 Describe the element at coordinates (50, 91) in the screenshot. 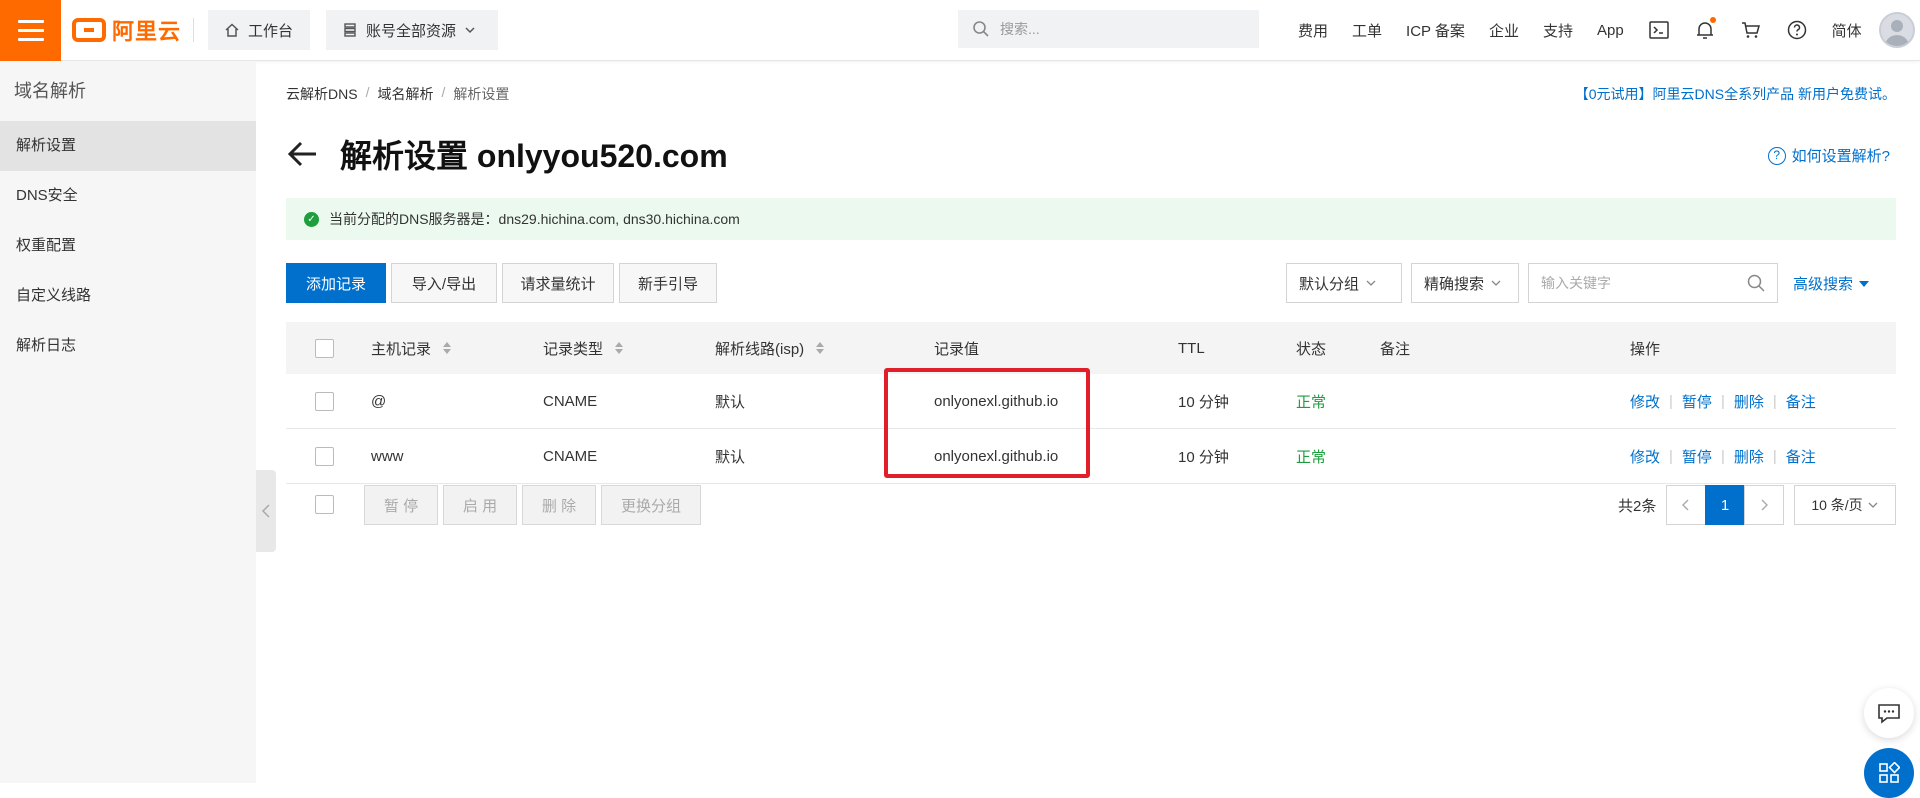

I see `sidebar-title: 域名解析` at that location.